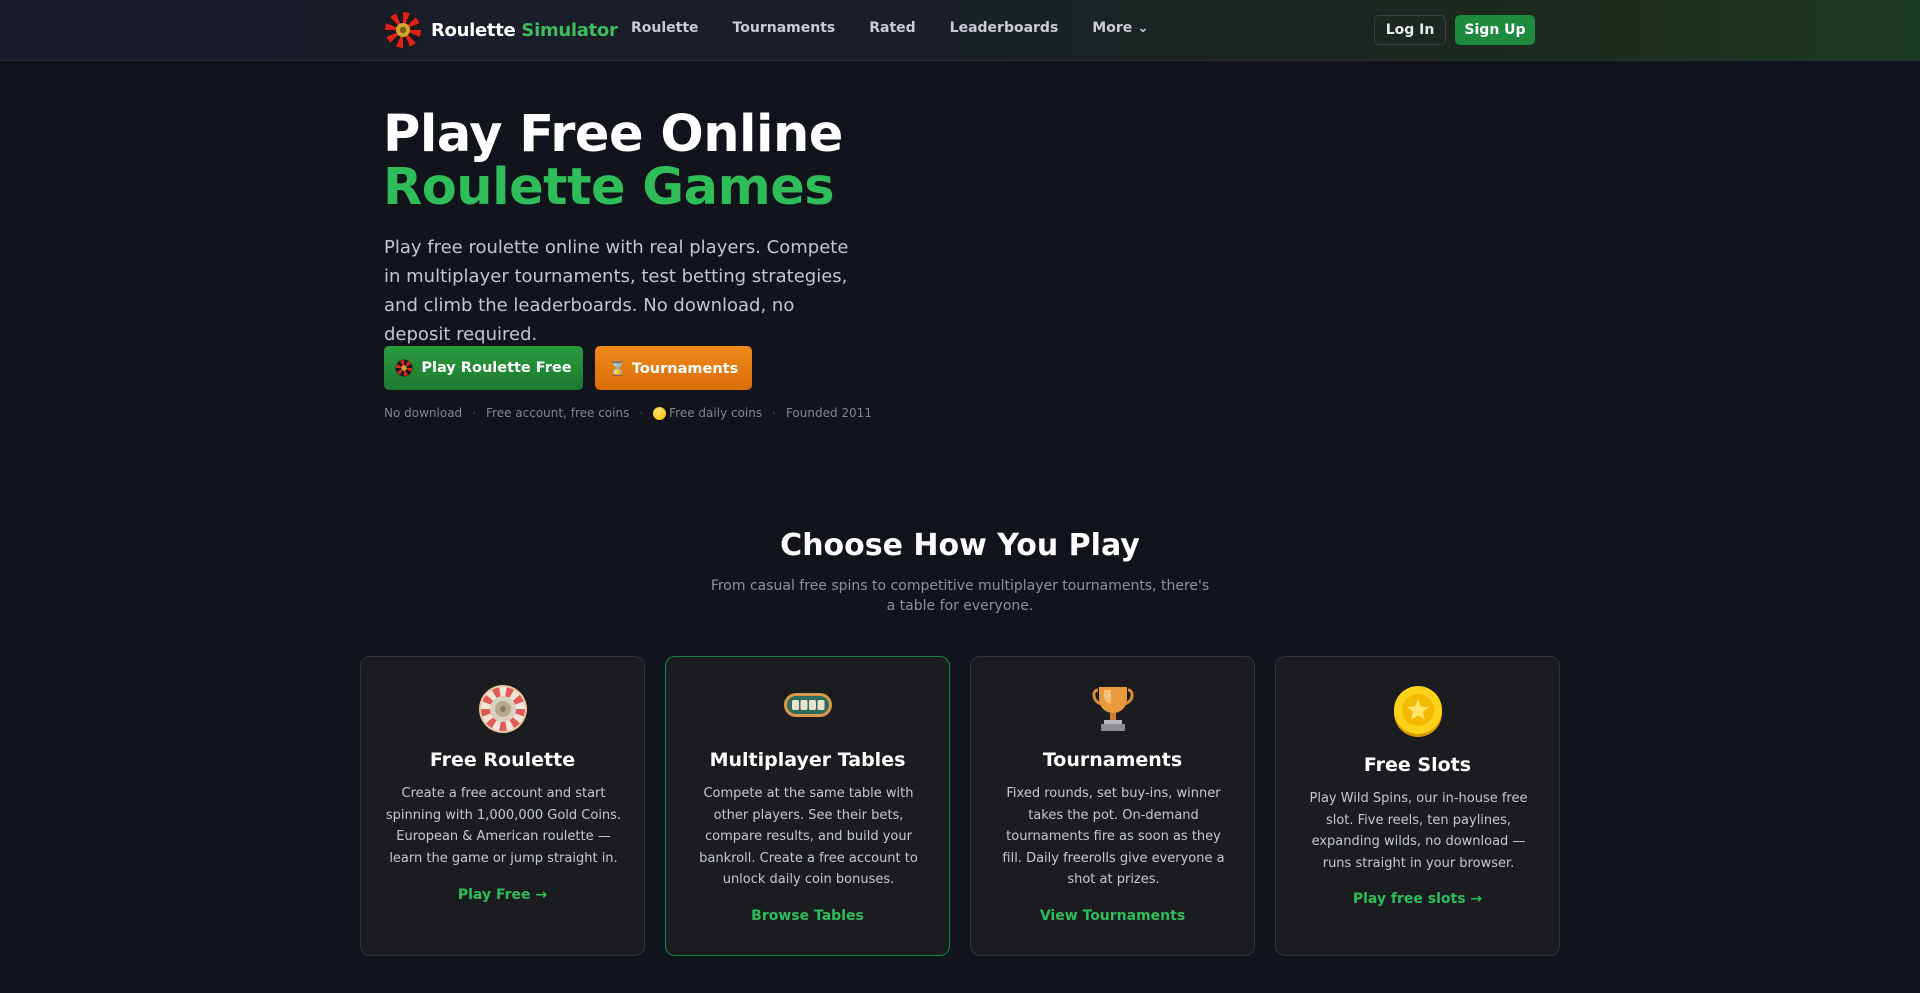 This screenshot has width=1920, height=993. I want to click on coin-icon, so click(660, 413).